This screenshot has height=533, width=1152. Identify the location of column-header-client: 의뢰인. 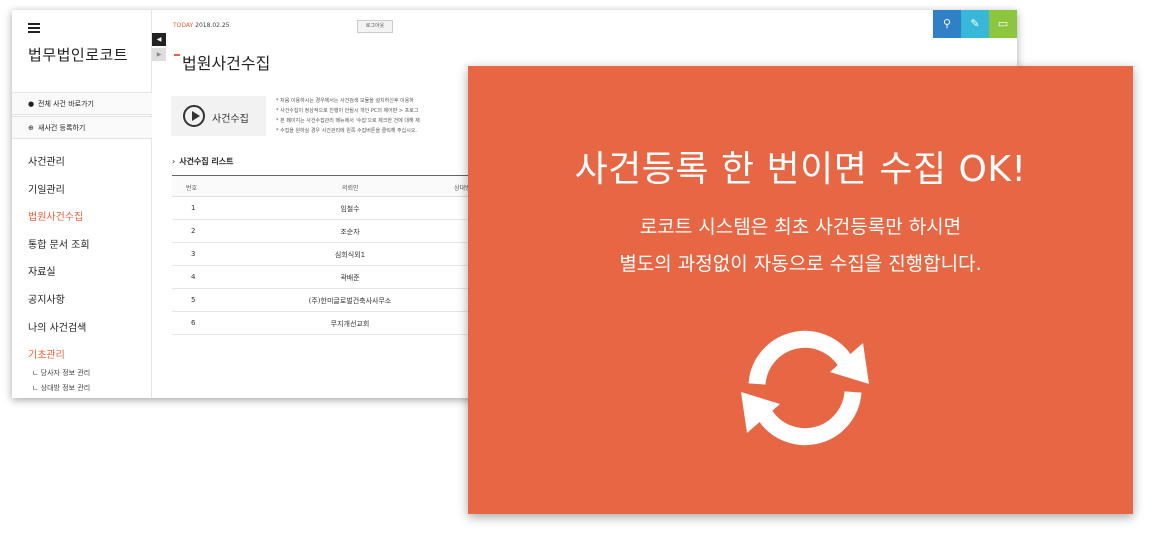
(350, 188).